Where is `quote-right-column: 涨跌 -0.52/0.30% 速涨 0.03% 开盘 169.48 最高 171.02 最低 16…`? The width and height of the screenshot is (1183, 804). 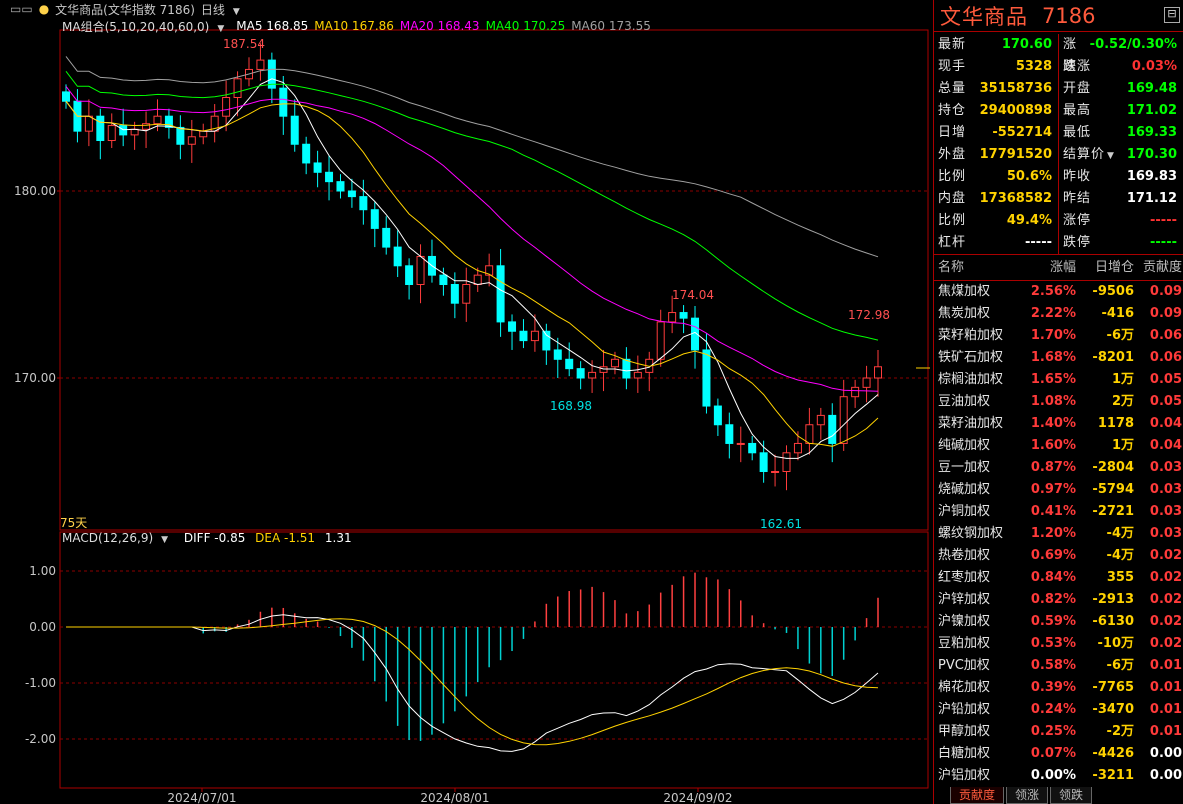
quote-right-column: 涨跌 -0.52/0.30% 速涨 0.03% 开盘 169.48 最高 171.02 最低 16… is located at coordinates (1120, 144).